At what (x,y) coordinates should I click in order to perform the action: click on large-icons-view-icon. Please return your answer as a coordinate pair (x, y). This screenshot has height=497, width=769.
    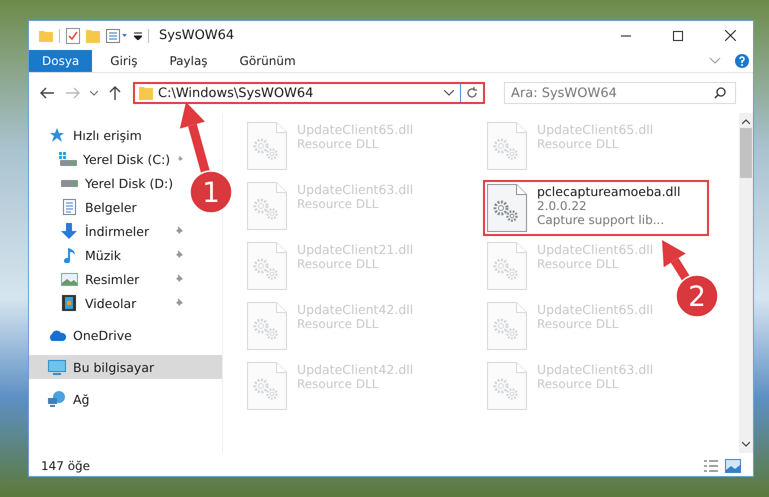
    Looking at the image, I should click on (733, 466).